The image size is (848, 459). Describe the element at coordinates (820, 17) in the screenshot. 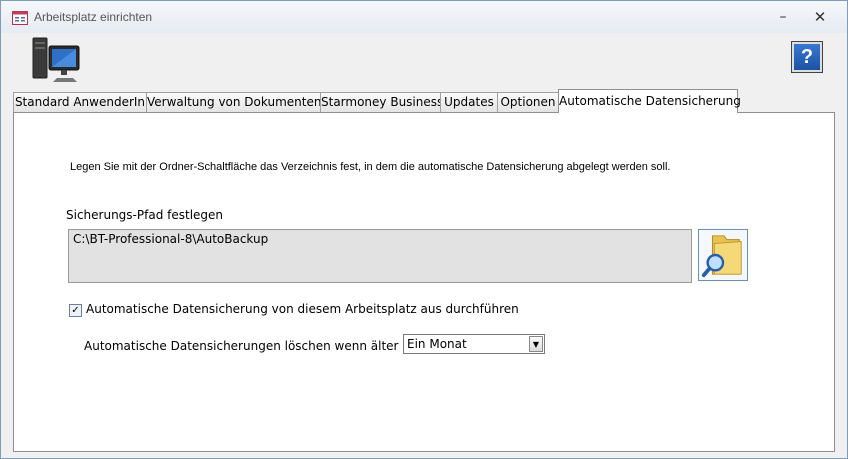

I see `close-button: ✕` at that location.